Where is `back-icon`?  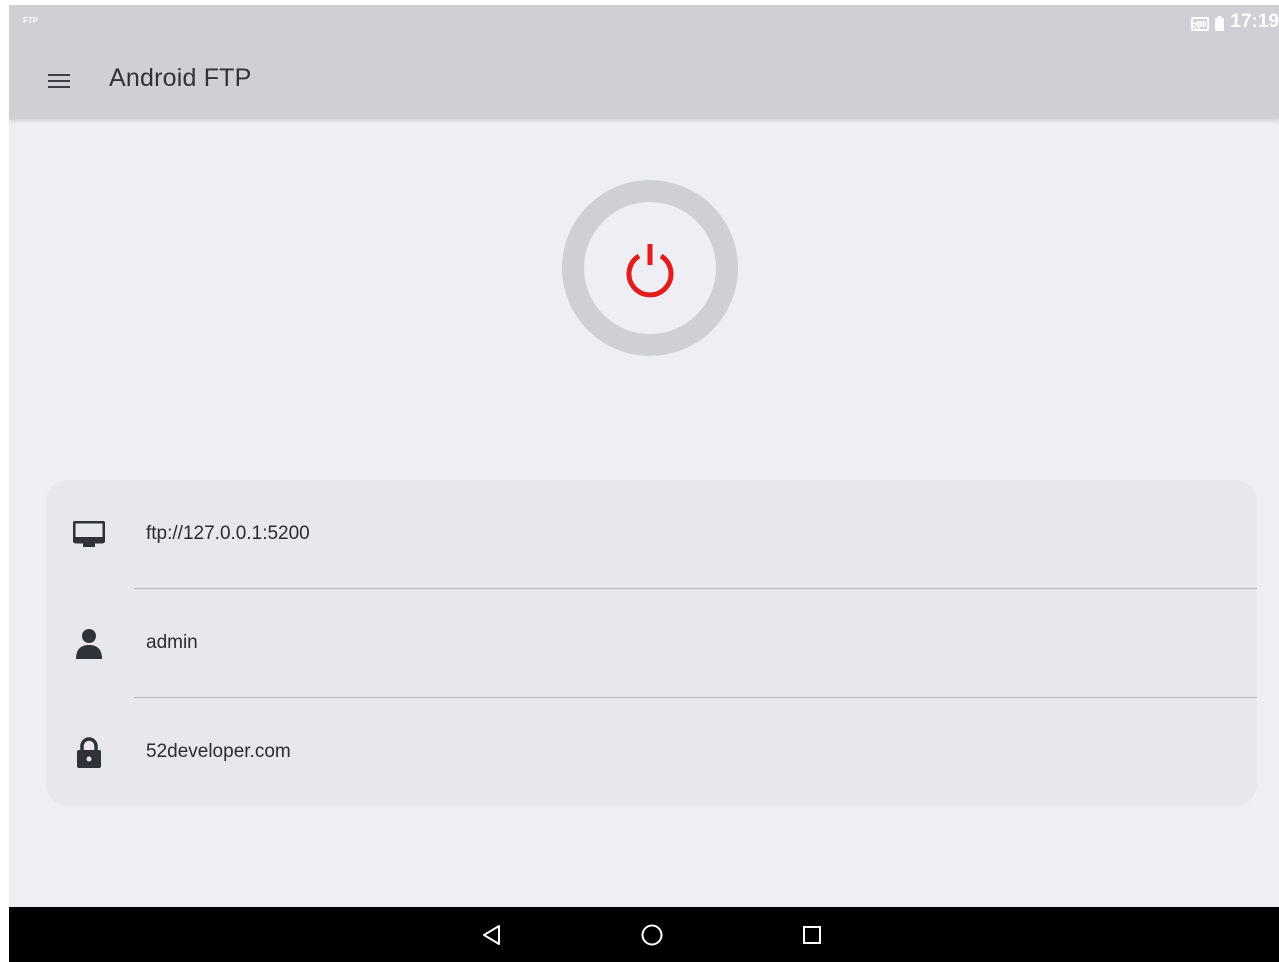 back-icon is located at coordinates (491, 935).